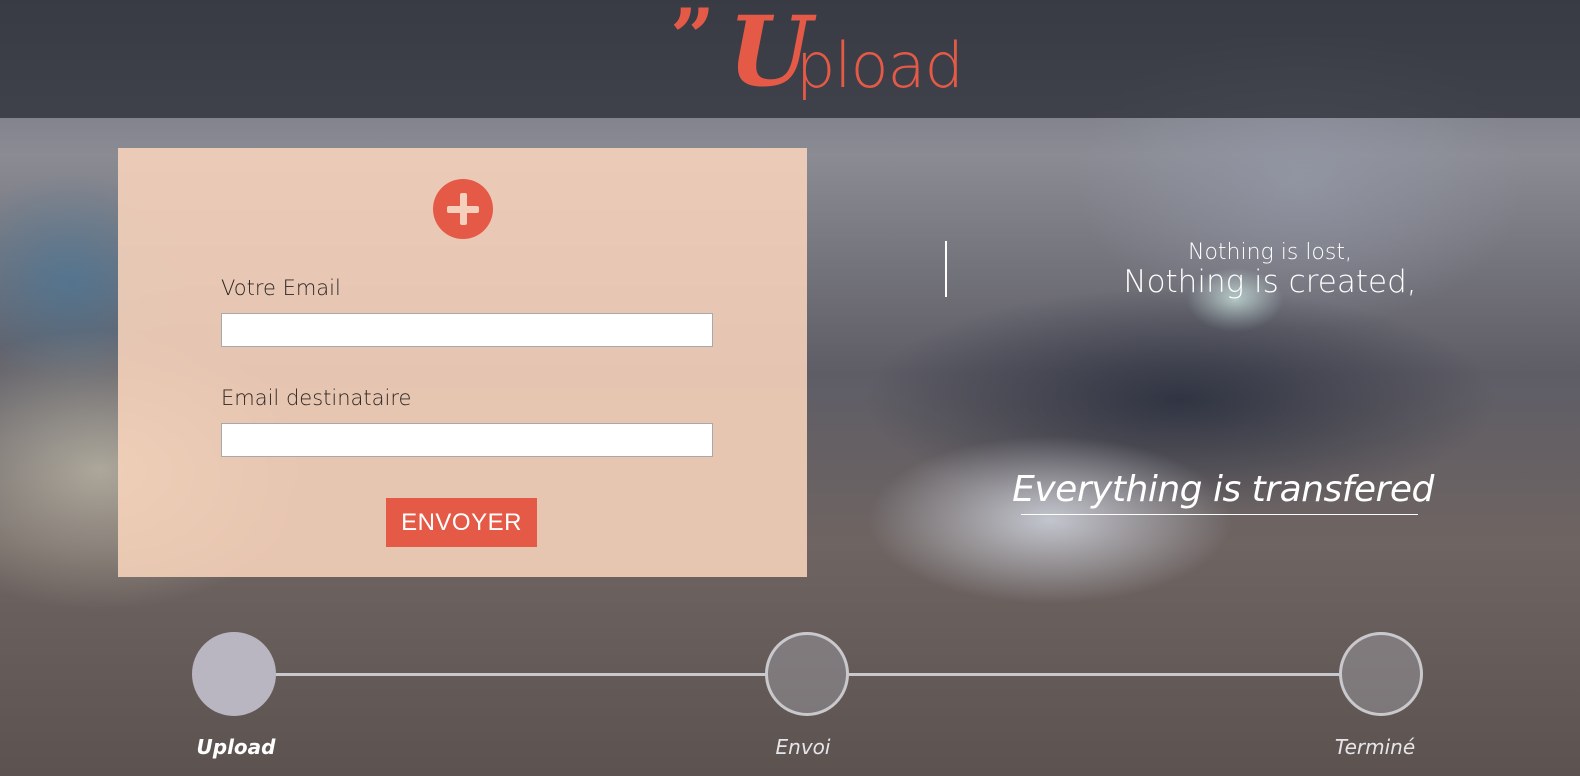  Describe the element at coordinates (463, 209) in the screenshot. I see `plus-icon` at that location.